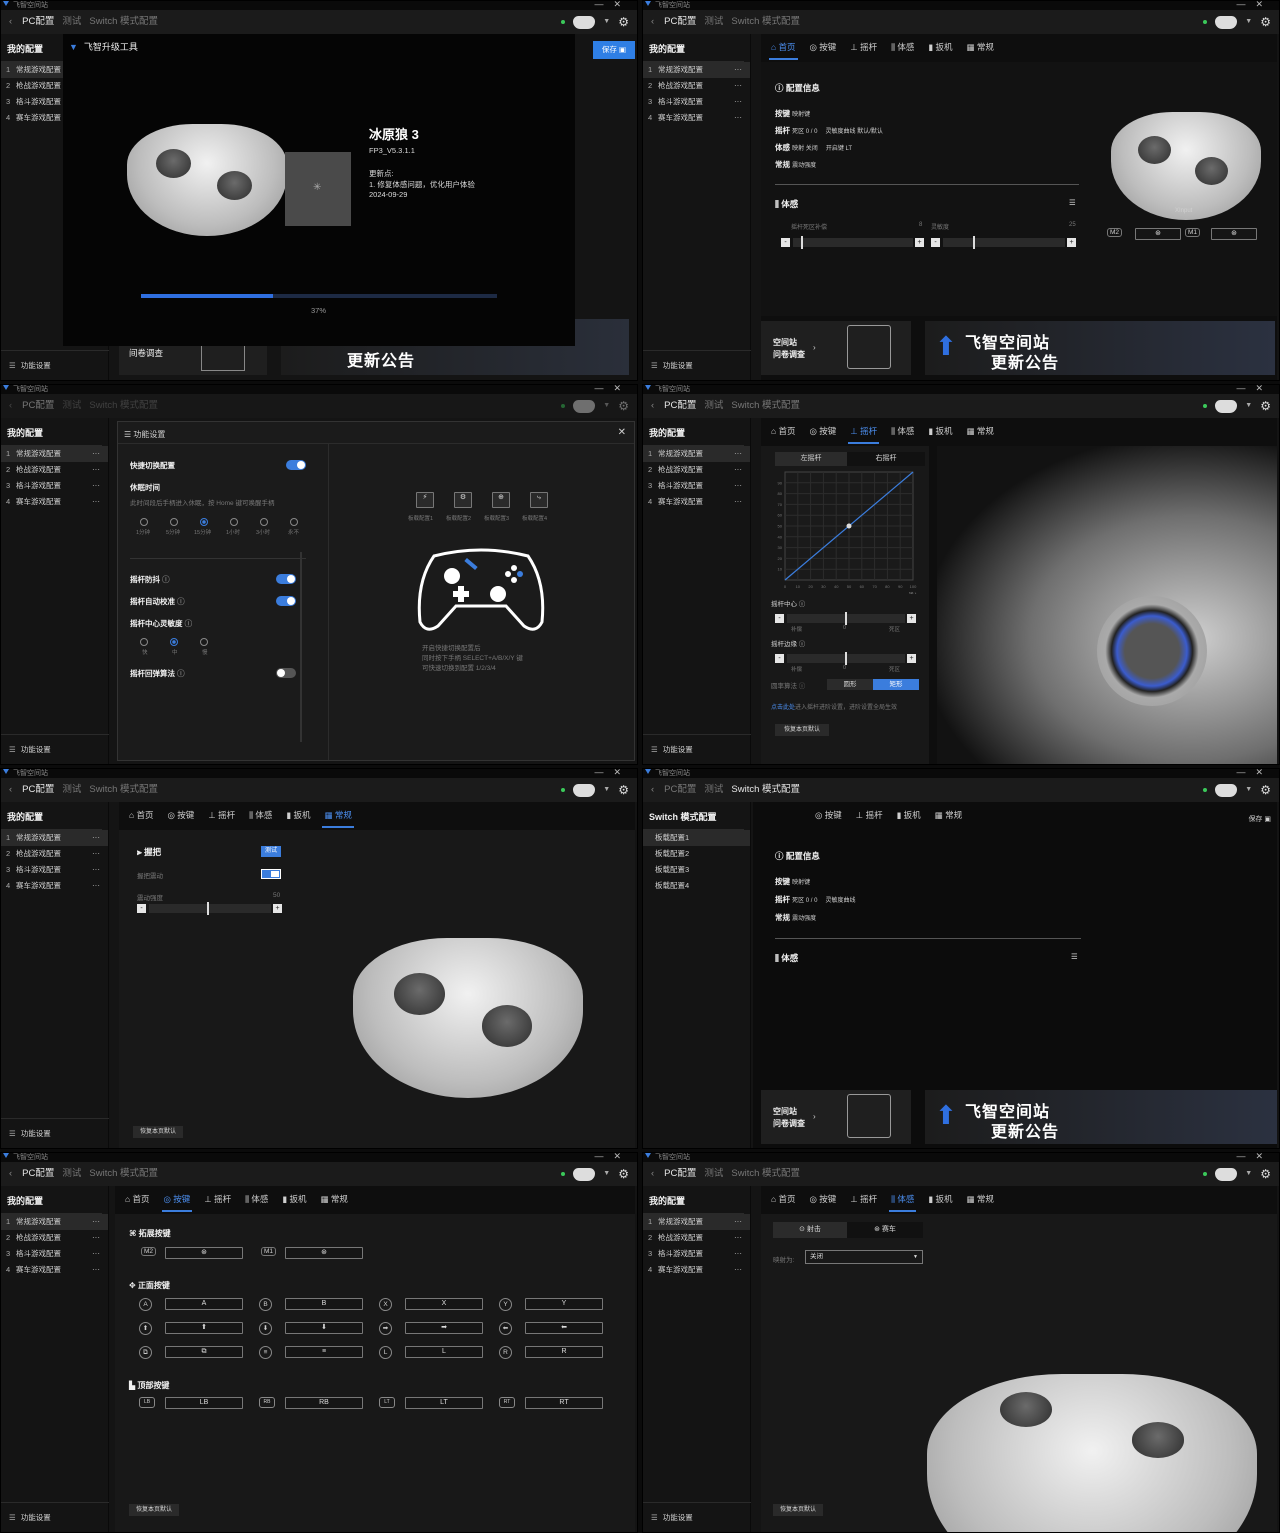 Image resolution: width=1280 pixels, height=1533 pixels. I want to click on vibration-toggle, so click(271, 874).